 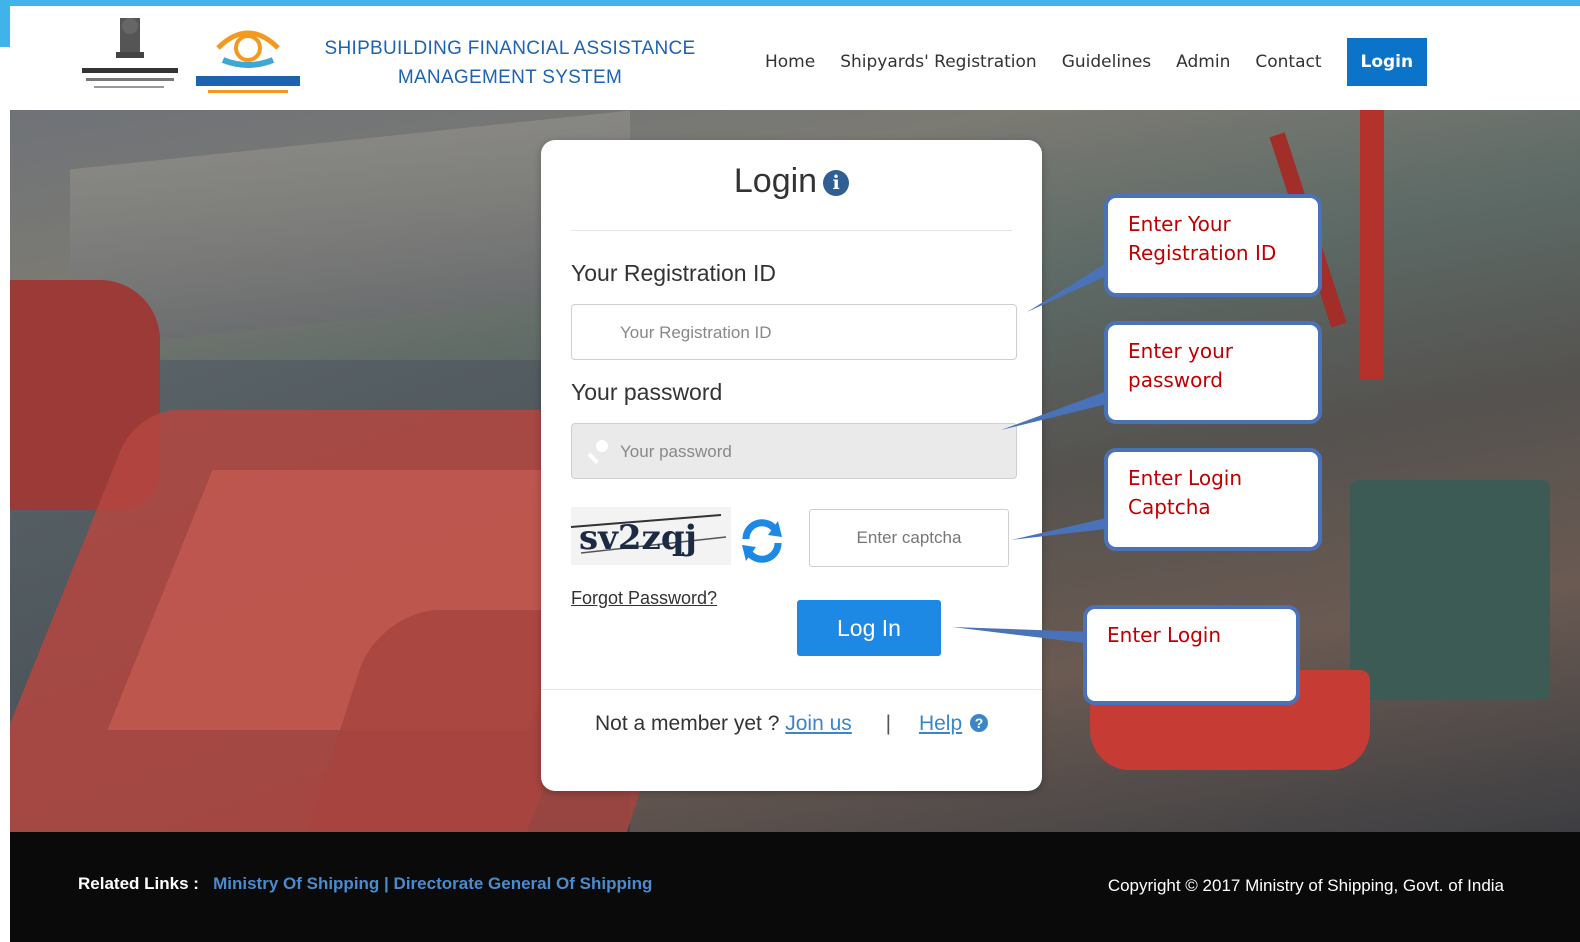 I want to click on help-link: Help, so click(x=940, y=723).